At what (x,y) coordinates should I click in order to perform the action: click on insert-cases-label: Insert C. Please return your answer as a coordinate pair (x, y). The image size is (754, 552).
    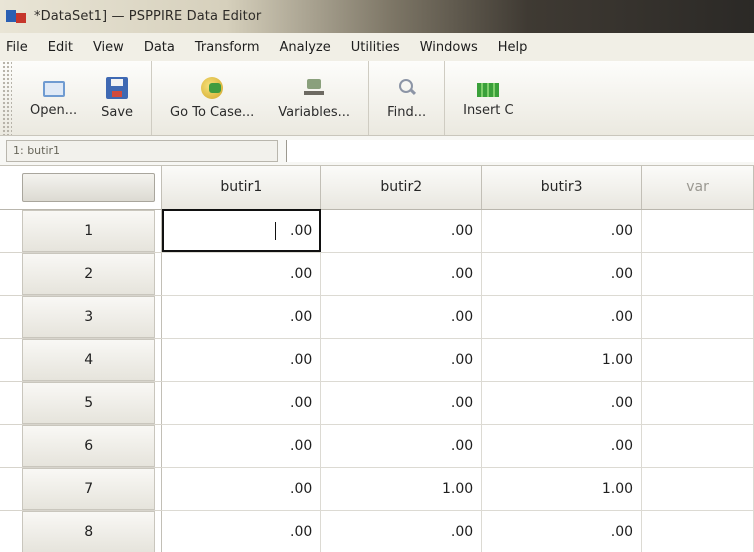
    Looking at the image, I should click on (488, 110).